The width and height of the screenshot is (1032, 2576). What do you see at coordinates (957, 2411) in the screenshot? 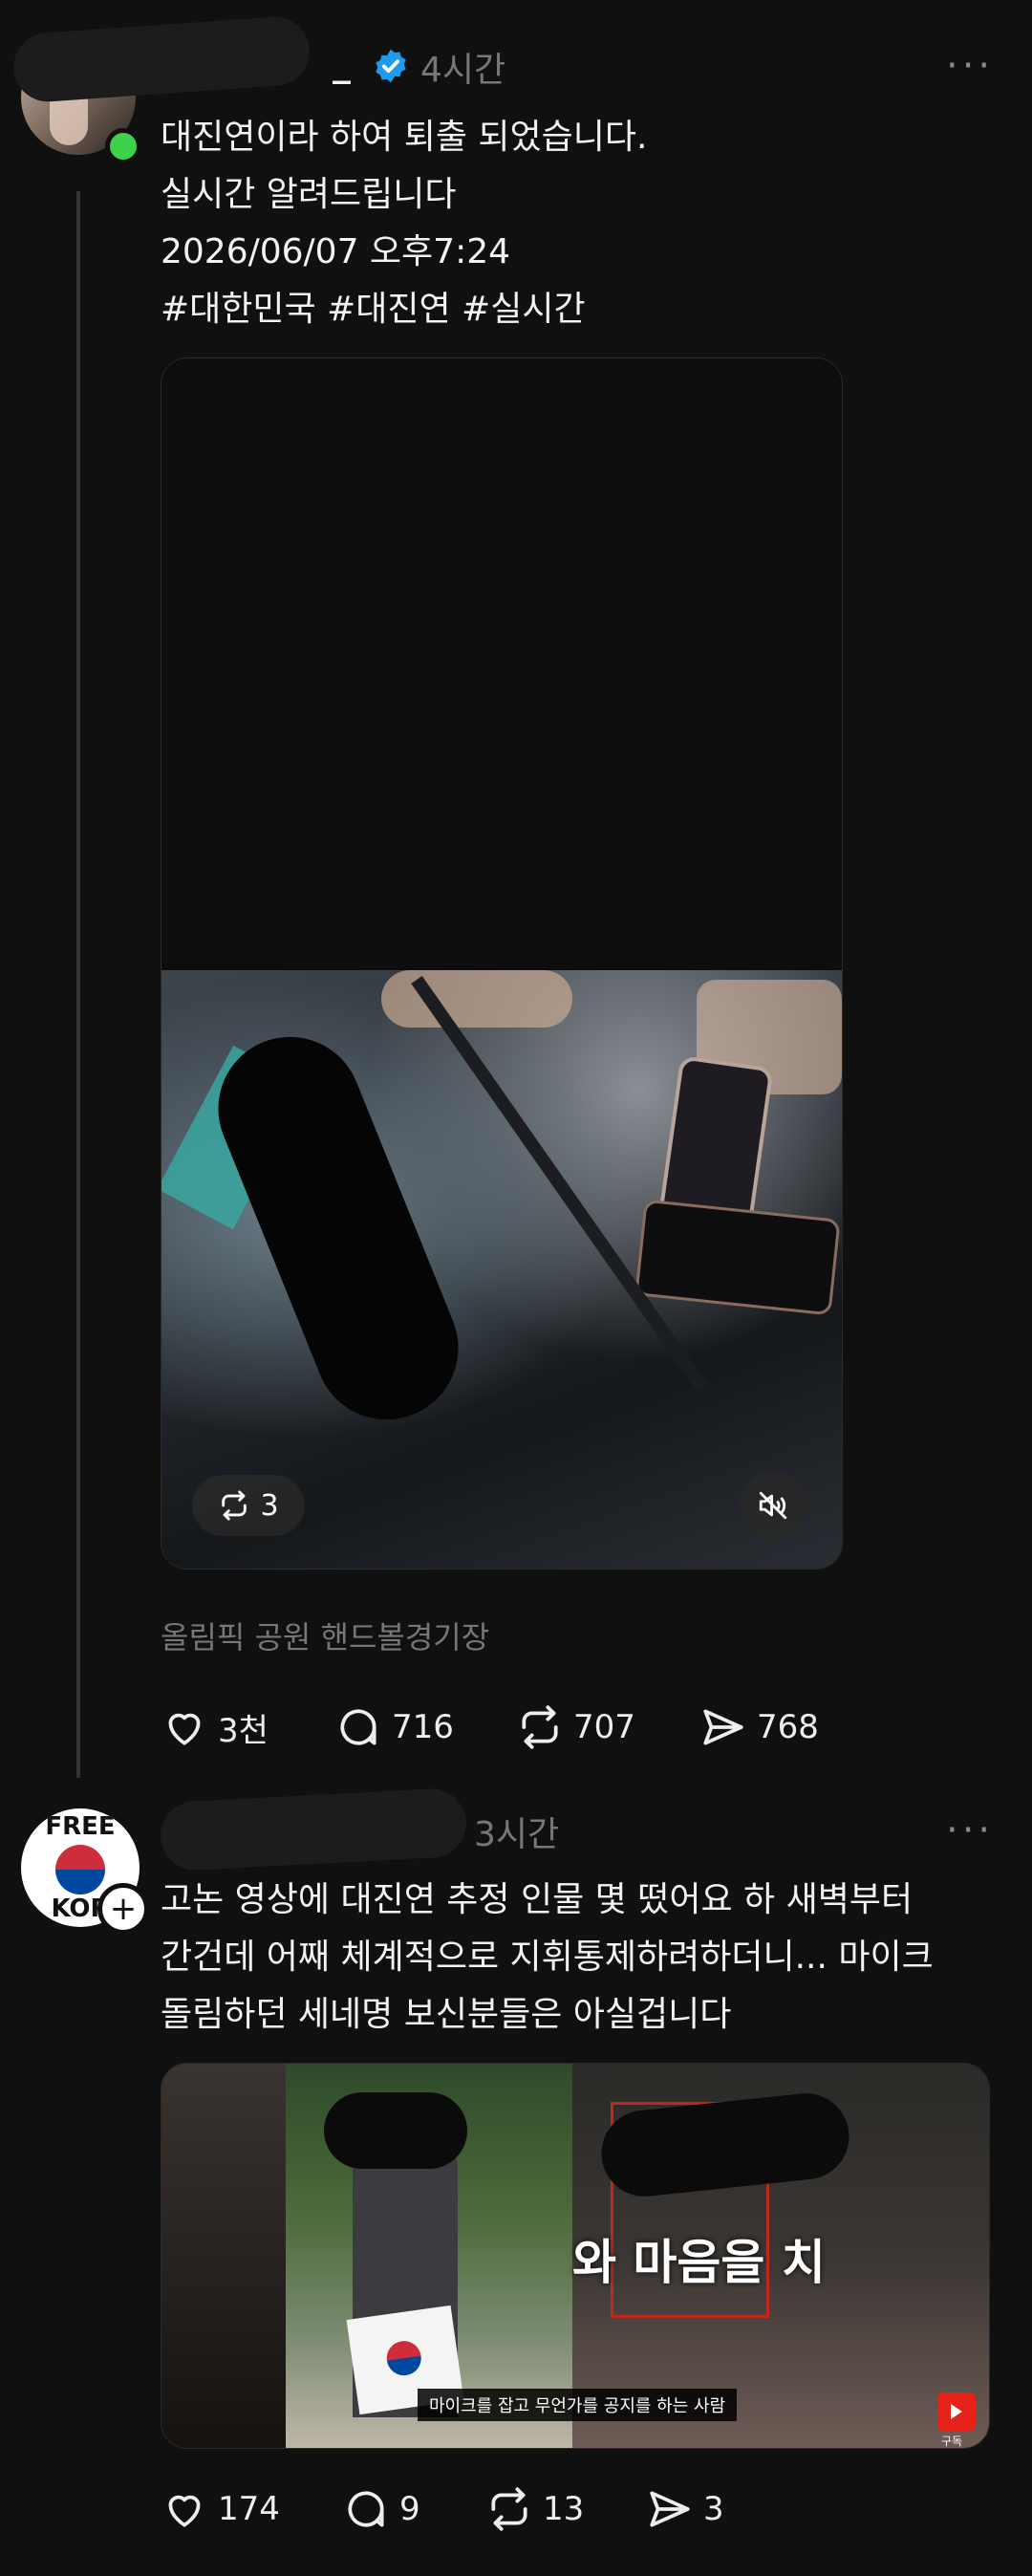
I see `youtube-icon` at bounding box center [957, 2411].